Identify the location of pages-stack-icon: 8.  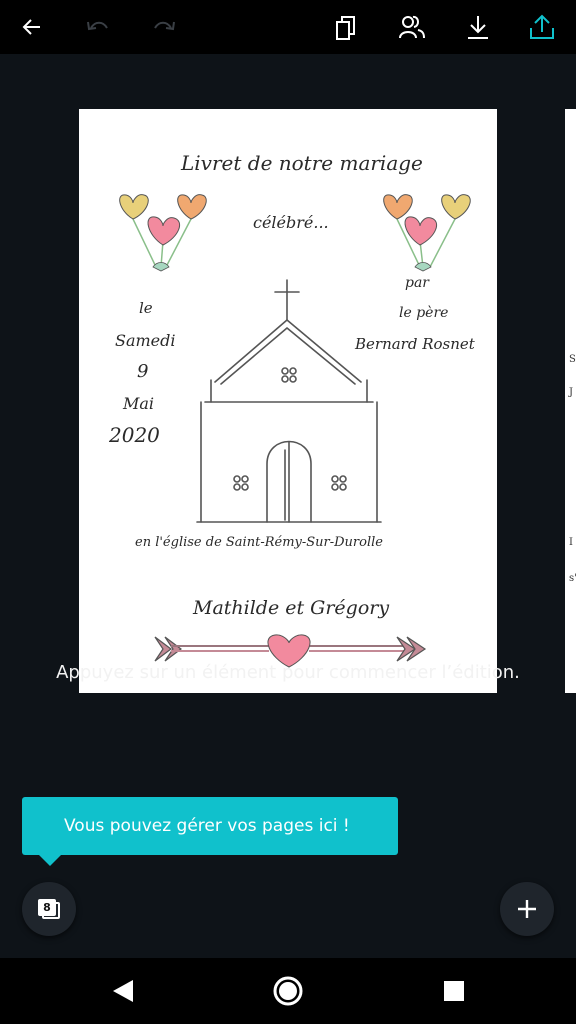
(49, 909).